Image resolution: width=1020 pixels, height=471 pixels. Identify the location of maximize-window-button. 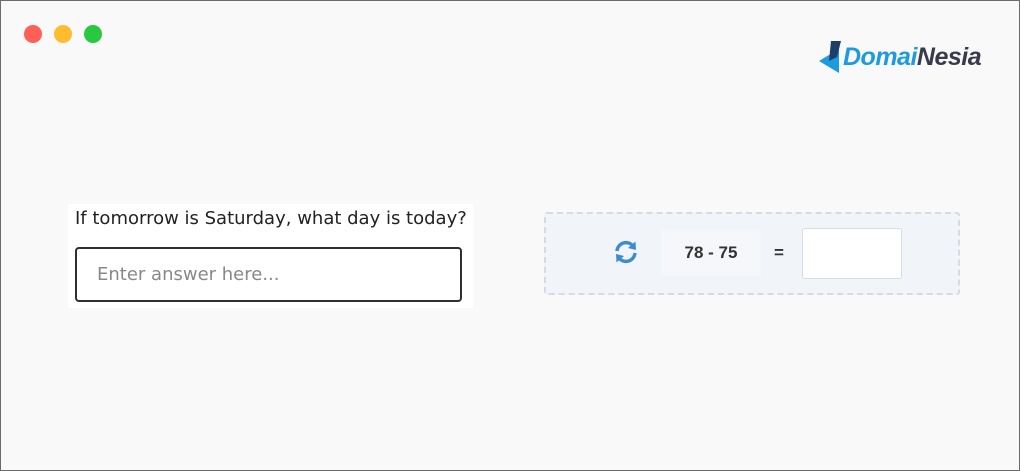
(93, 34).